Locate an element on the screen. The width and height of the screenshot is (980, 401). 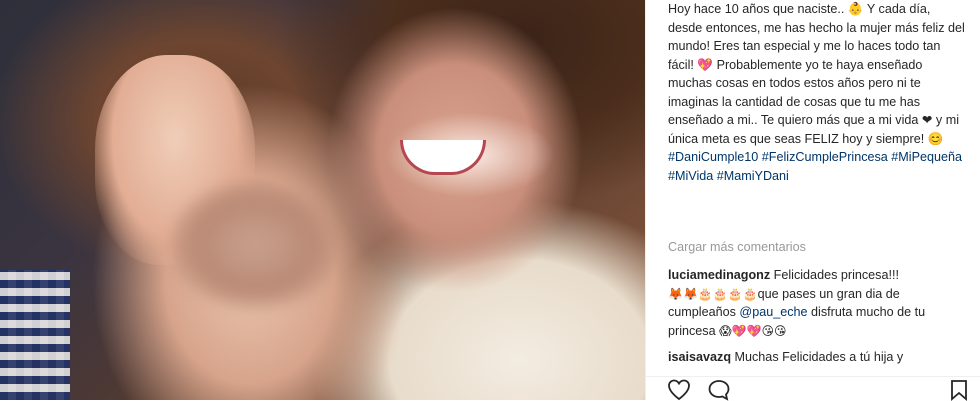
like-button is located at coordinates (679, 390).